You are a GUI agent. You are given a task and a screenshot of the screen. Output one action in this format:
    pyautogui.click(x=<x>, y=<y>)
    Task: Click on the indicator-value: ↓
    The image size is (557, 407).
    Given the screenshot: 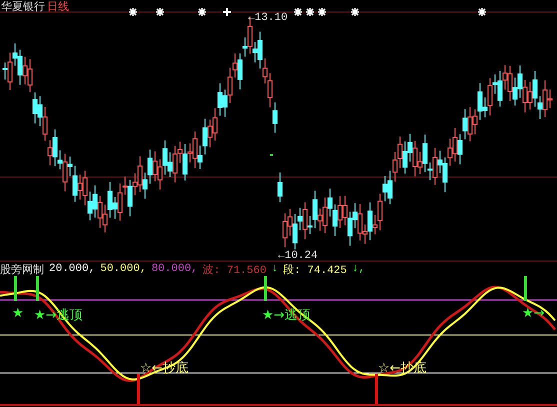 What is the action you would take?
    pyautogui.click(x=274, y=269)
    